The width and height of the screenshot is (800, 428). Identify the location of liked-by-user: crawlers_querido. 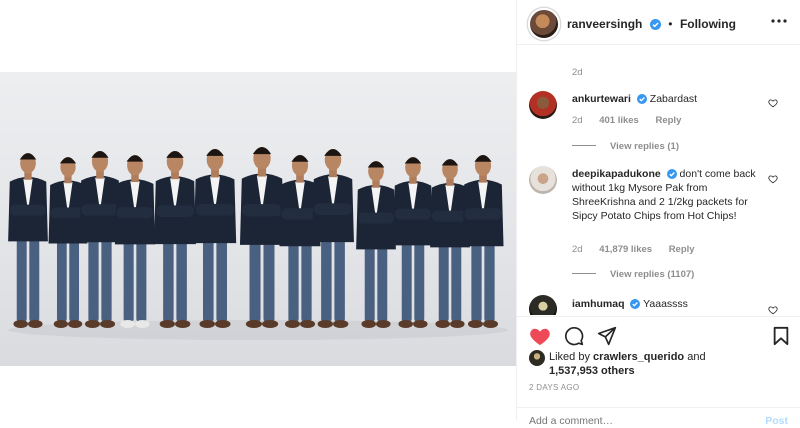
(638, 357).